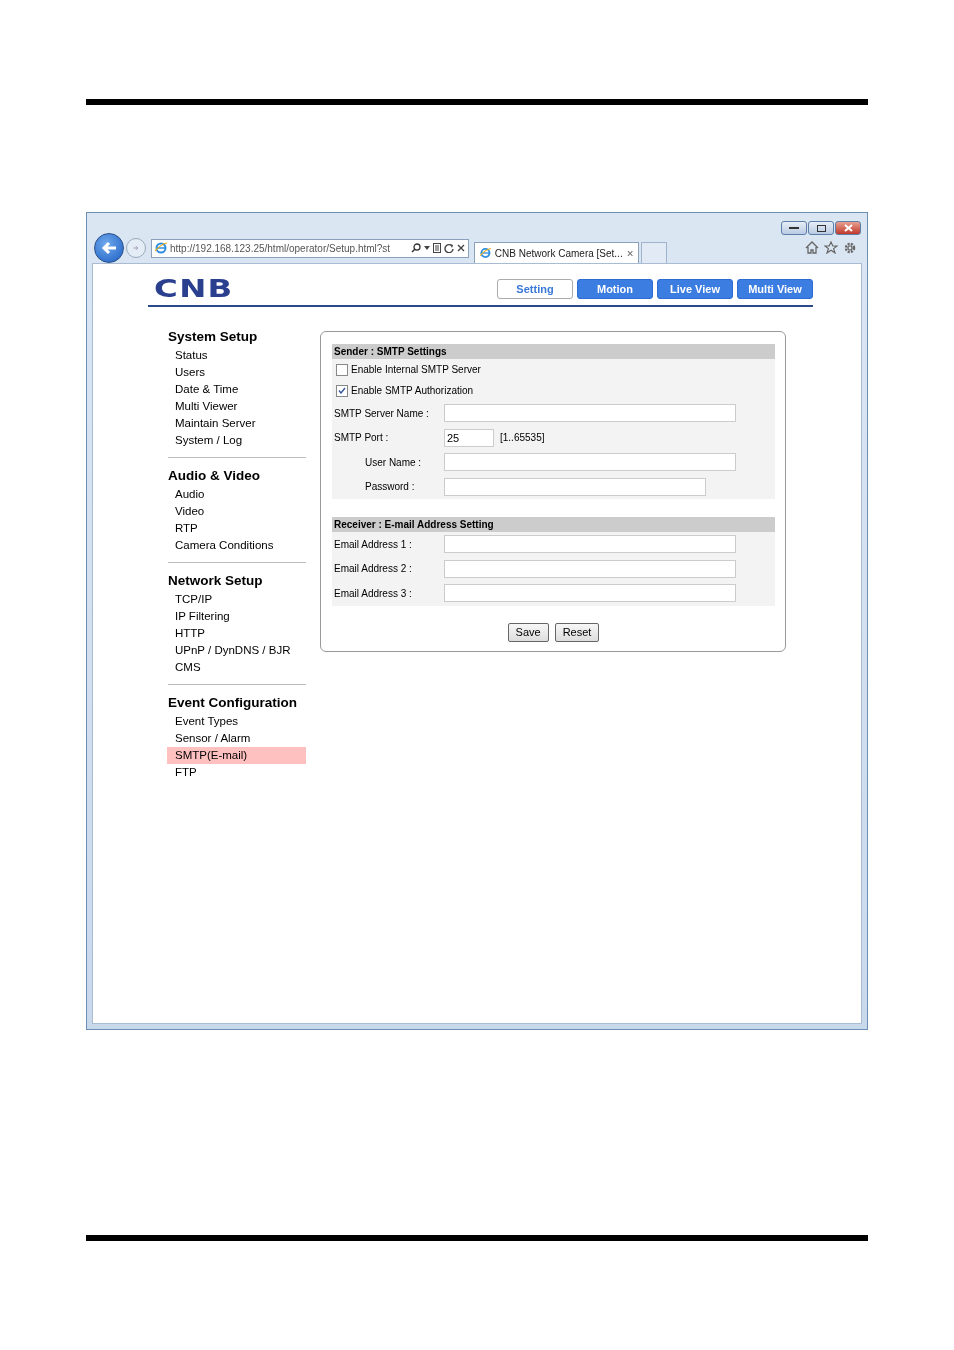 Image resolution: width=954 pixels, height=1350 pixels. Describe the element at coordinates (577, 632) in the screenshot. I see `form-button: Reset` at that location.